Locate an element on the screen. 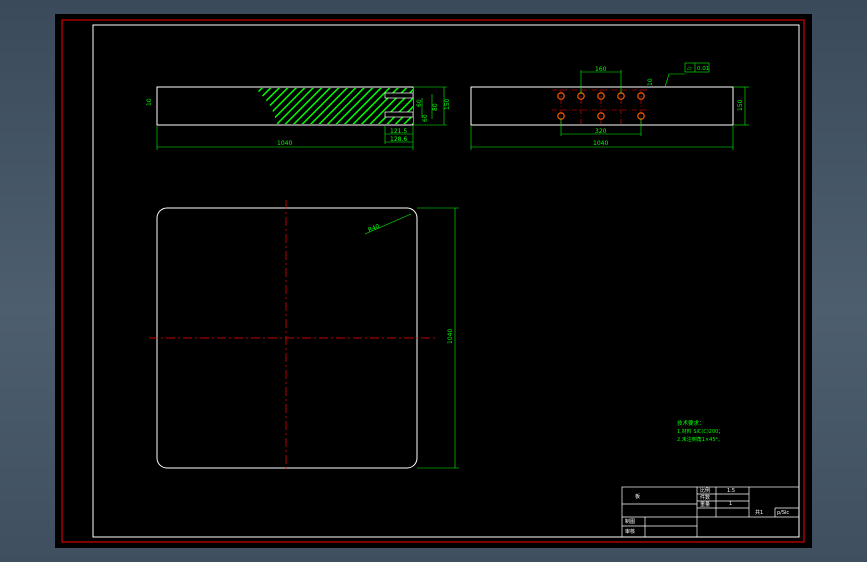 This screenshot has height=562, width=867. tech-notes-line1: 1.材料 SiC(C)200； is located at coordinates (700, 431).